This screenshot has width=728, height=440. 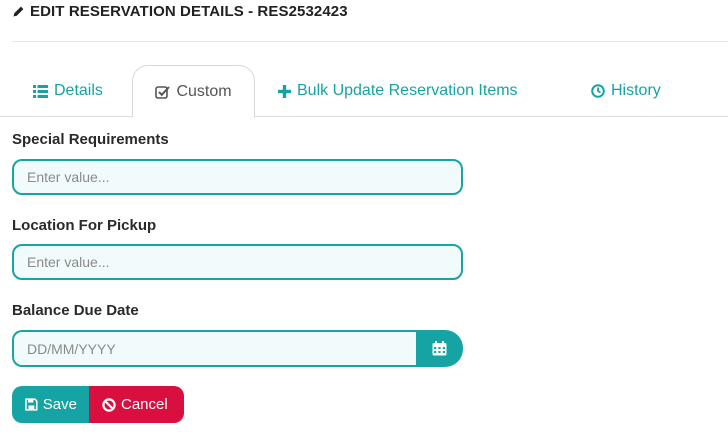 I want to click on page-title: EDIT RESERVATION DETAILS - RES2532423, so click(x=189, y=11).